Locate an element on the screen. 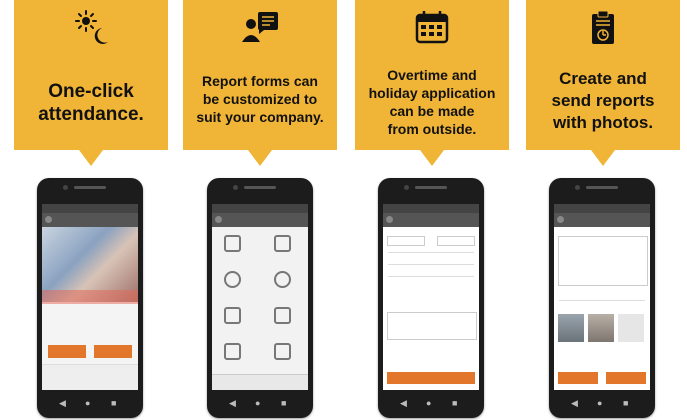 This screenshot has height=420, width=687. sun-moon-icon is located at coordinates (91, 27).